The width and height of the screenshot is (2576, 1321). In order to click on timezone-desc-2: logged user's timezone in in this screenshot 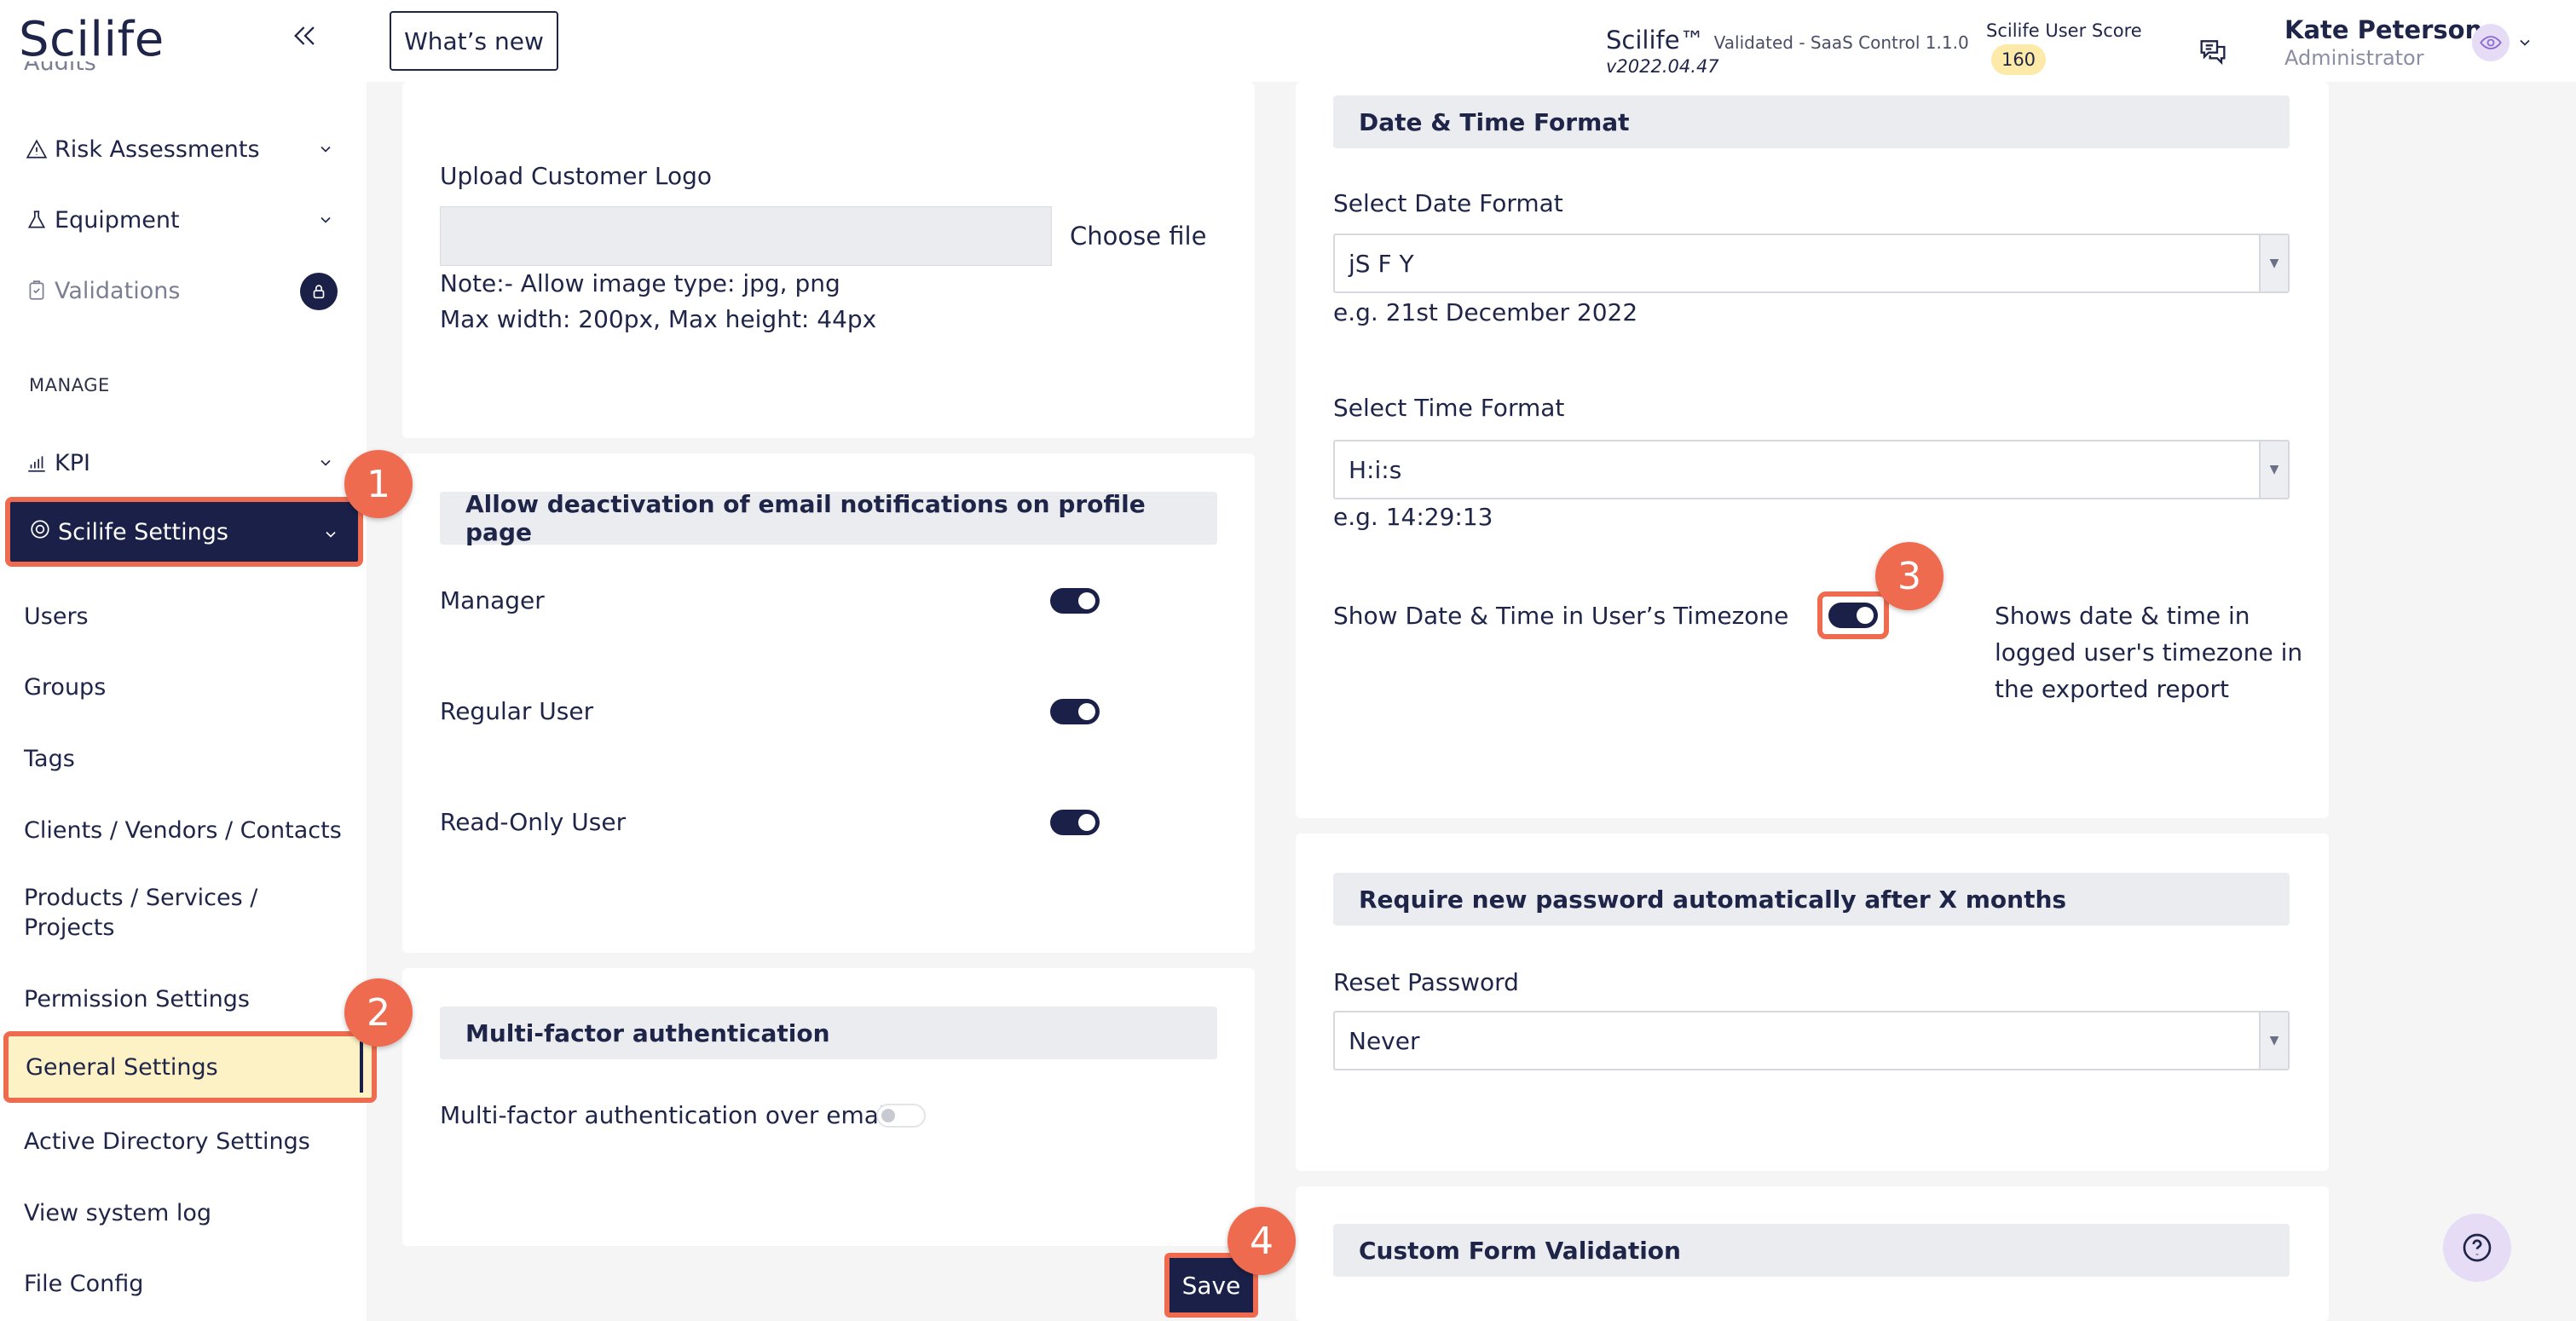, I will do `click(2149, 652)`.